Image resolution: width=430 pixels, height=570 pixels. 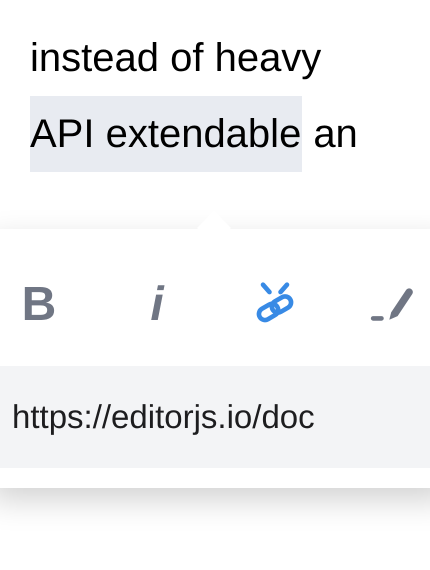 I want to click on italic-button: i, so click(x=157, y=305).